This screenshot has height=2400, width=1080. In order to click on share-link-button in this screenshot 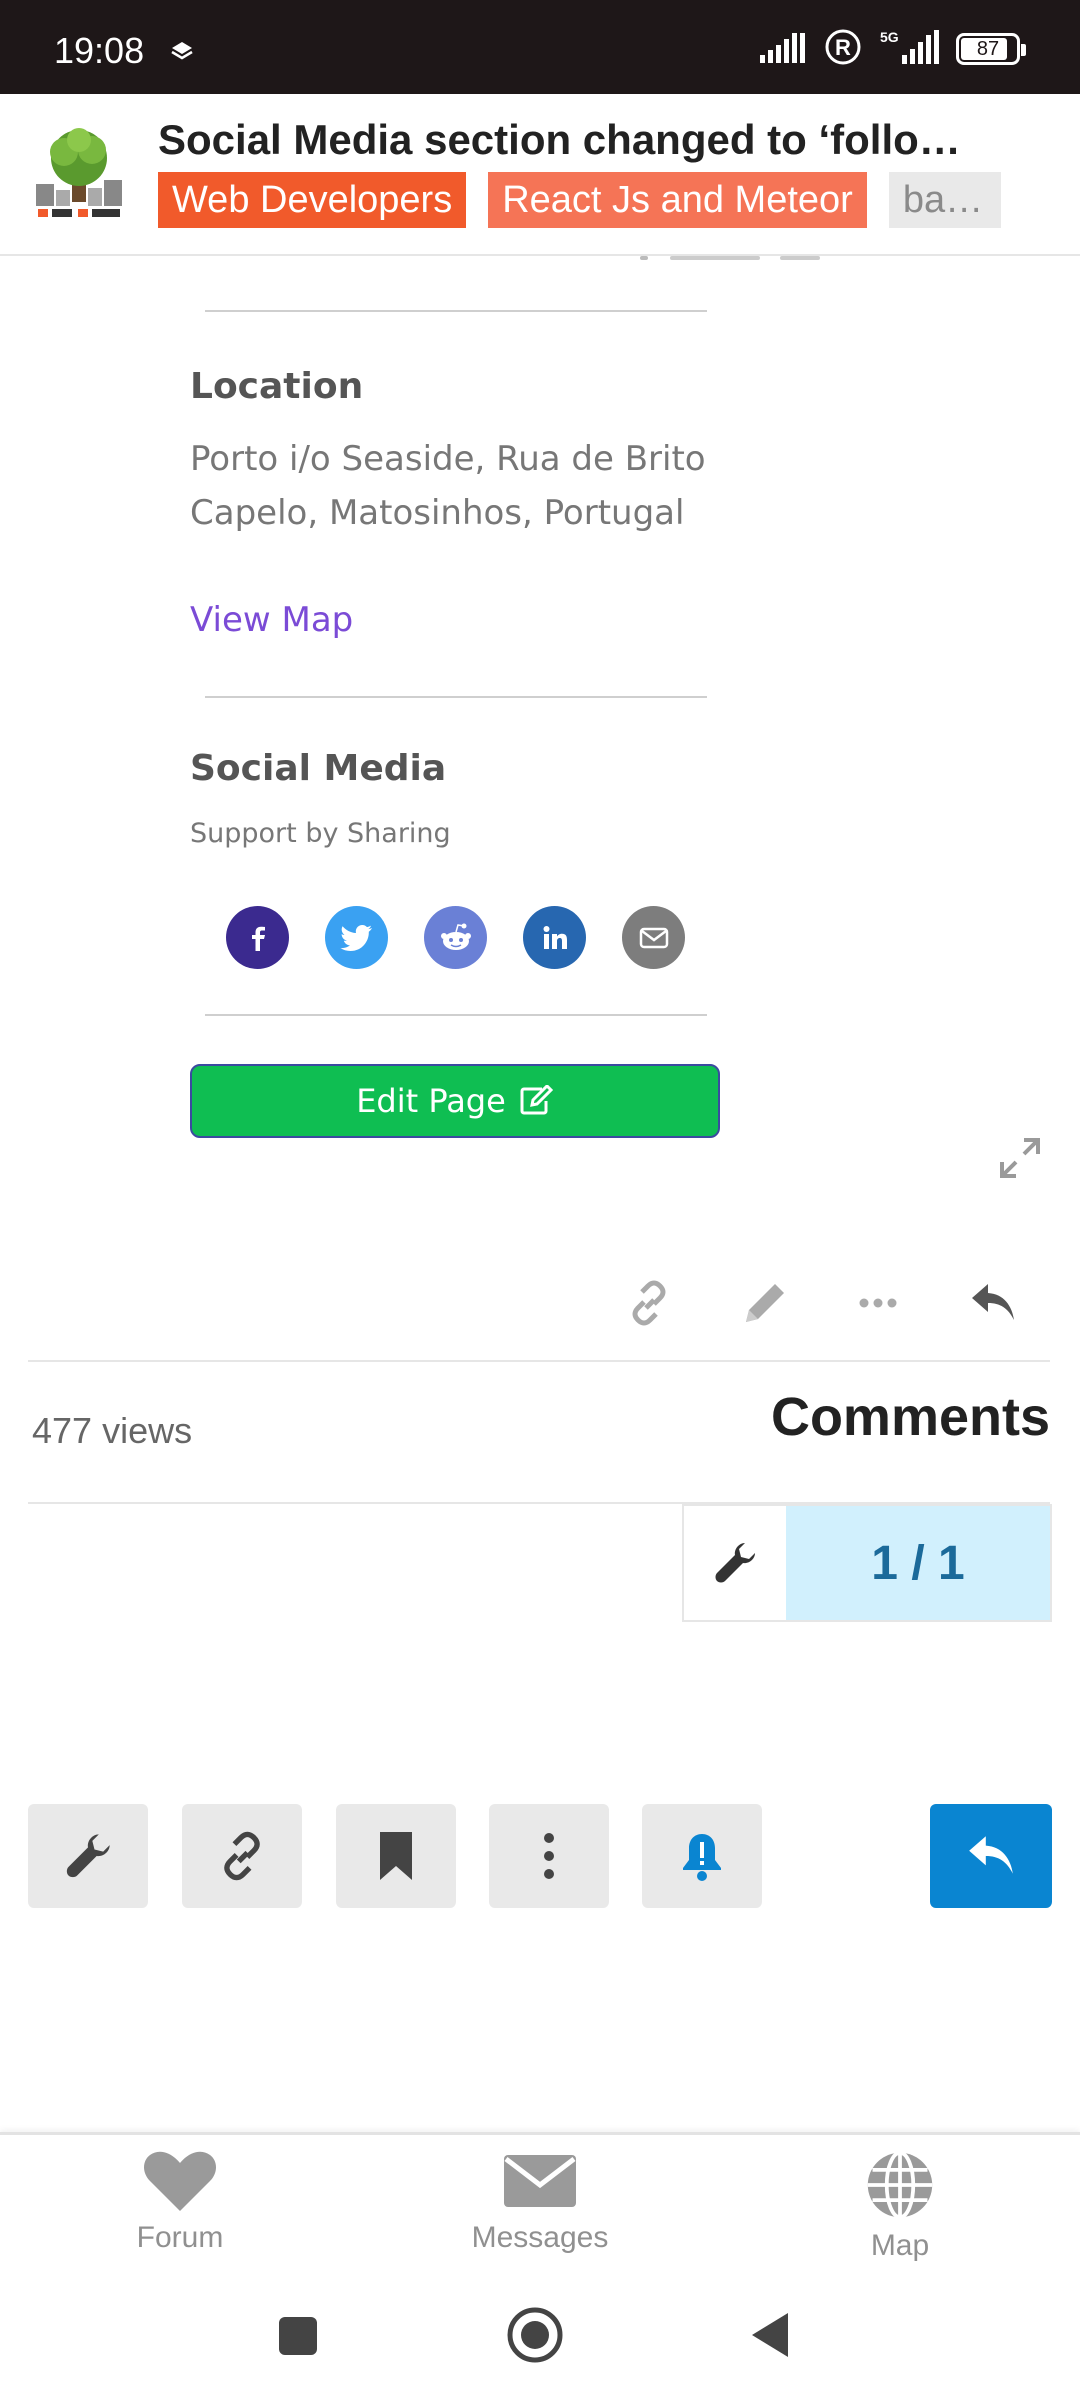, I will do `click(242, 1856)`.